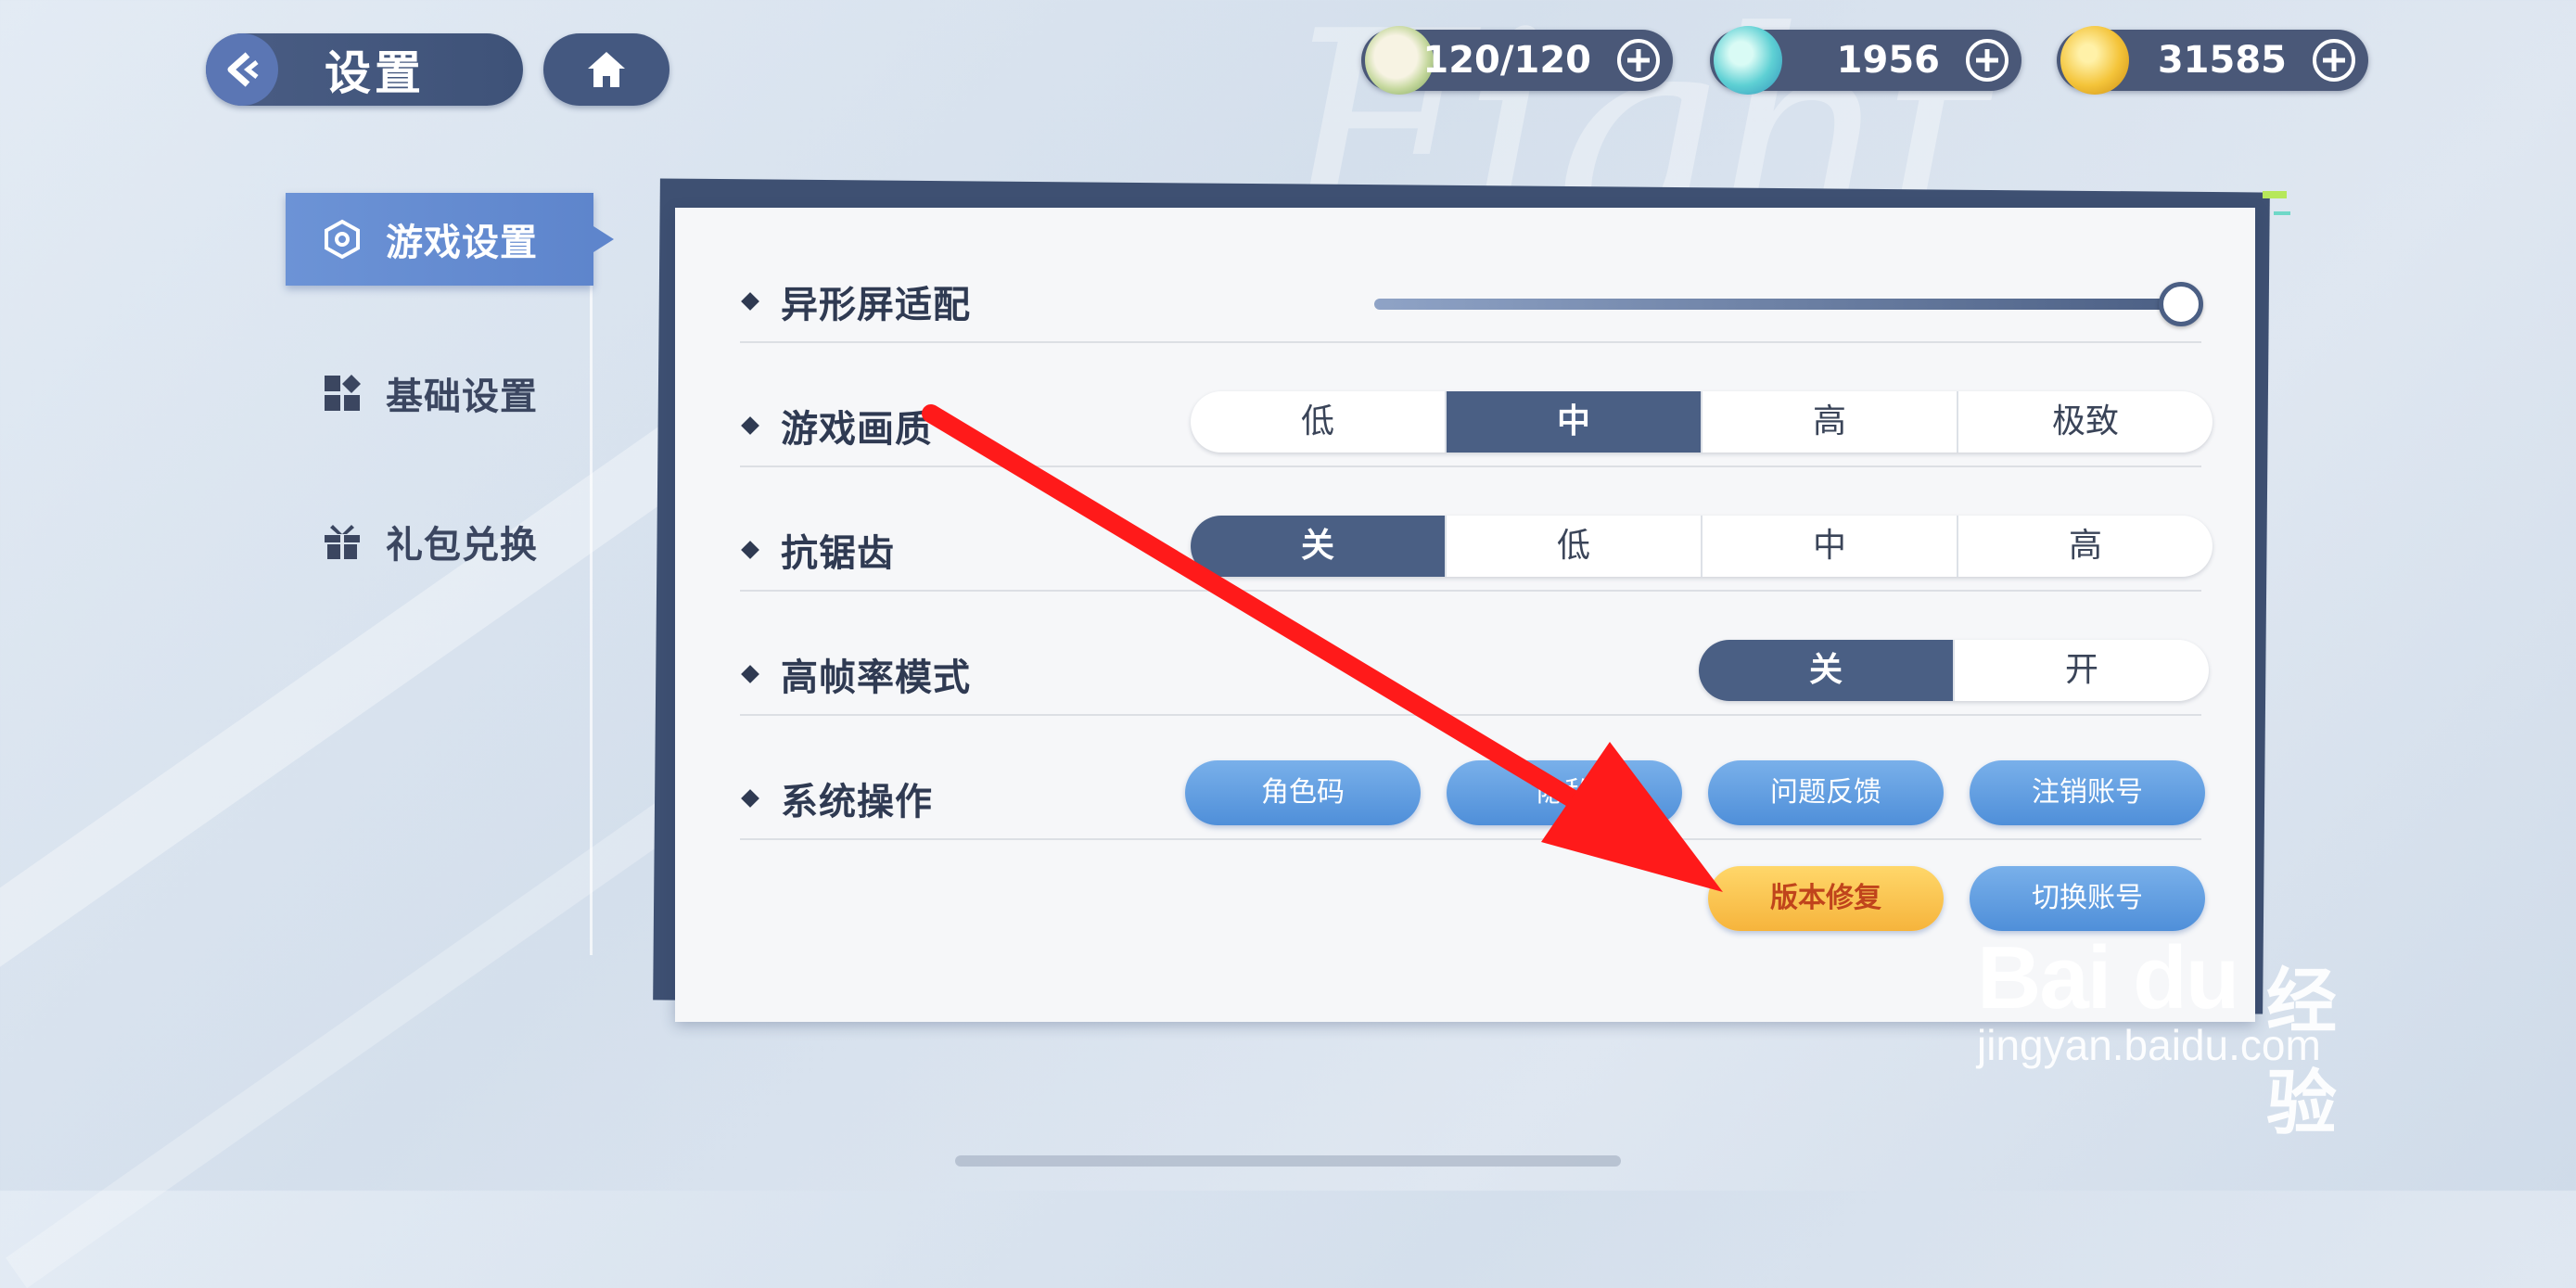  What do you see at coordinates (1288, 1161) in the screenshot?
I see `home-indicator` at bounding box center [1288, 1161].